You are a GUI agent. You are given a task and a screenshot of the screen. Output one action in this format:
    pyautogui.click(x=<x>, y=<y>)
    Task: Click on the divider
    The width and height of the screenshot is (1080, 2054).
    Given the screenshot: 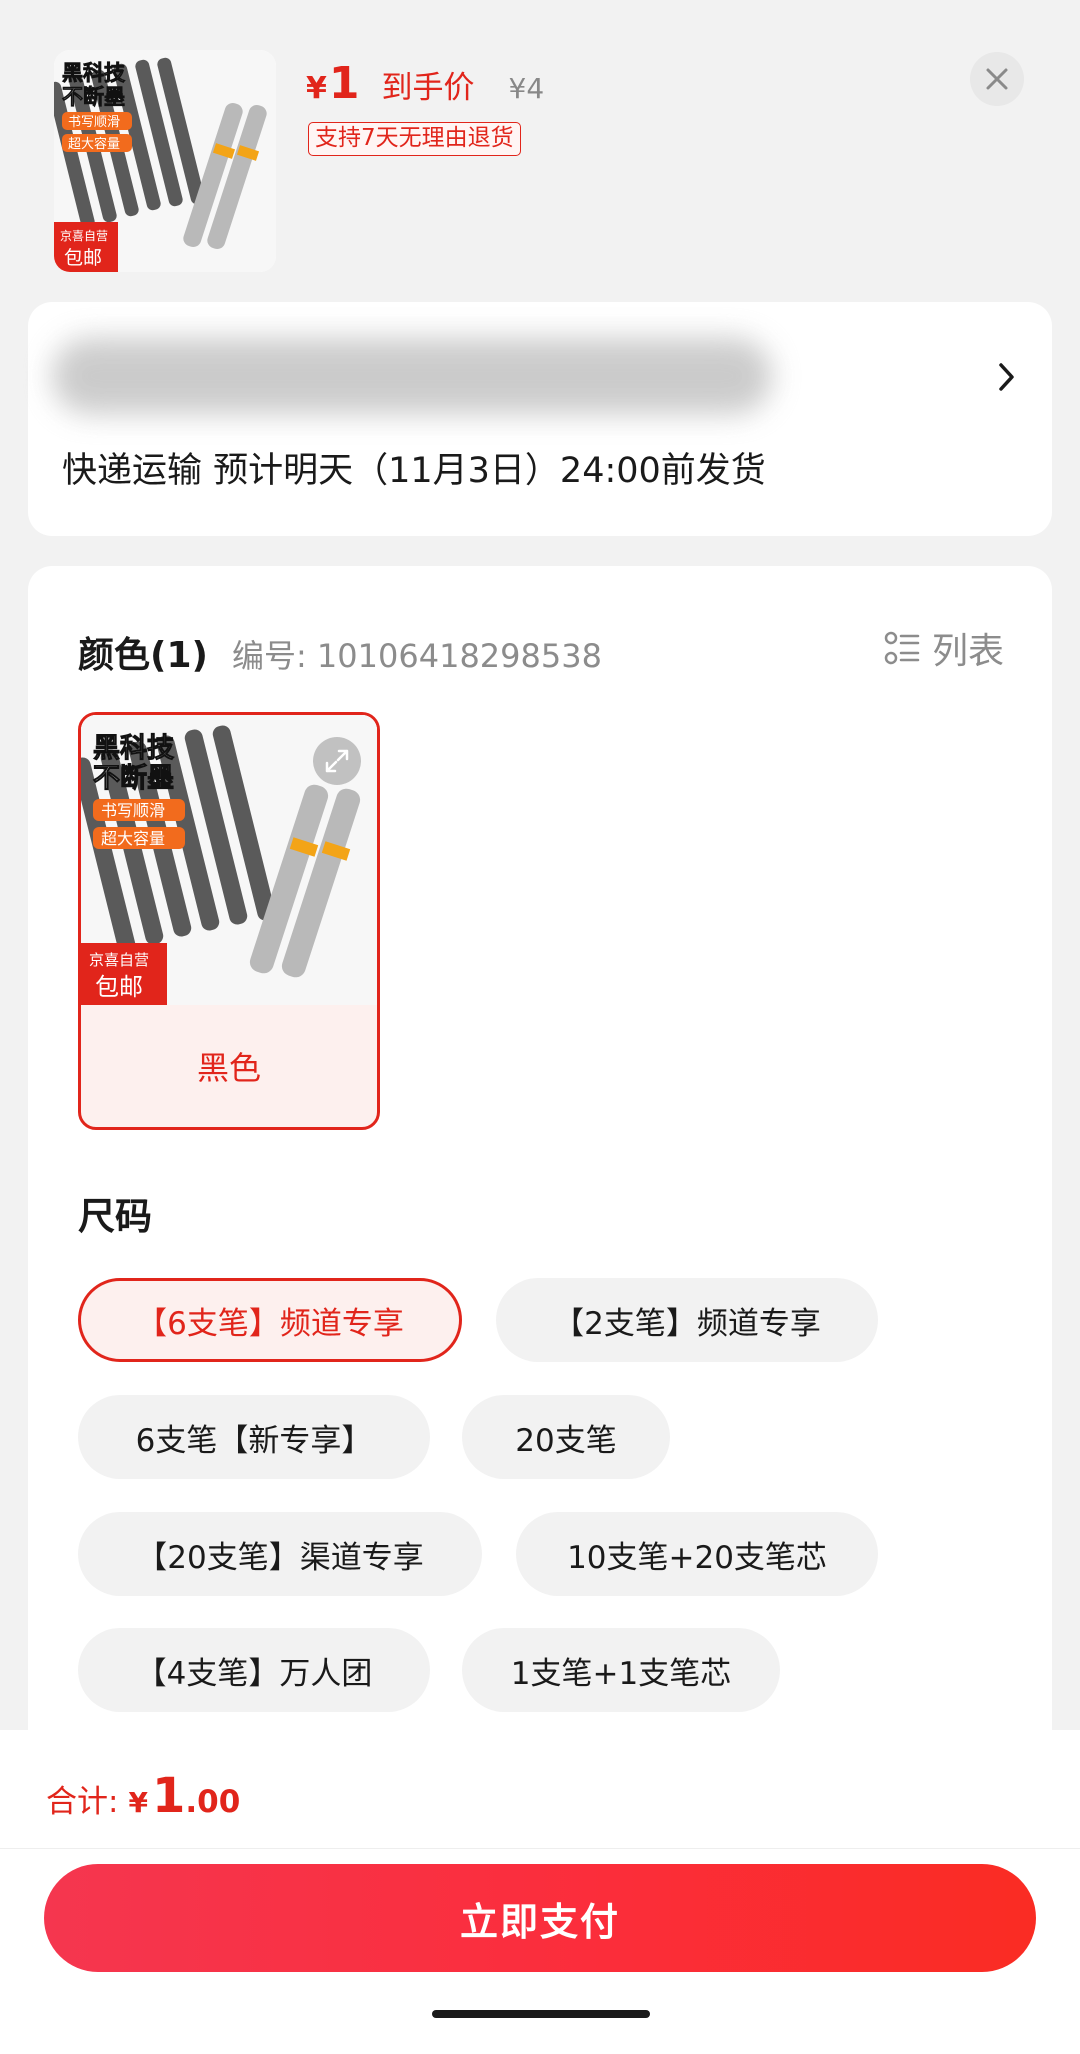 What is the action you would take?
    pyautogui.click(x=540, y=1848)
    